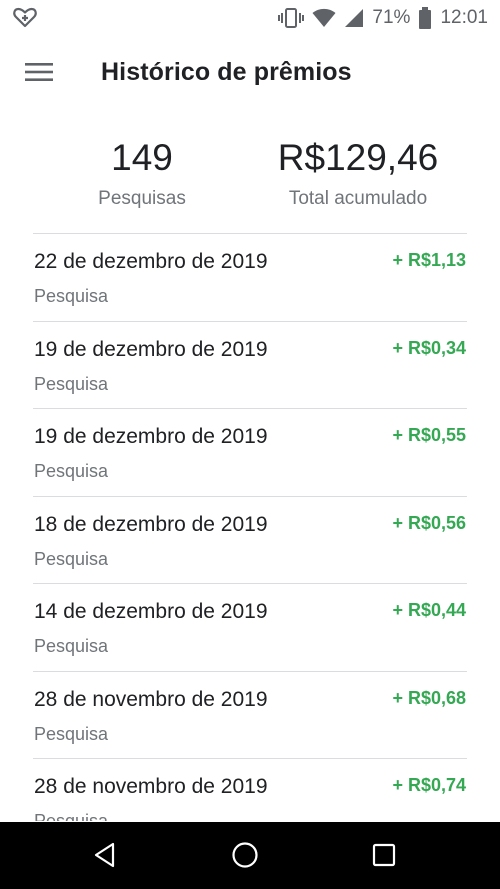  I want to click on total-accumulated-label: Total acumulado, so click(358, 198).